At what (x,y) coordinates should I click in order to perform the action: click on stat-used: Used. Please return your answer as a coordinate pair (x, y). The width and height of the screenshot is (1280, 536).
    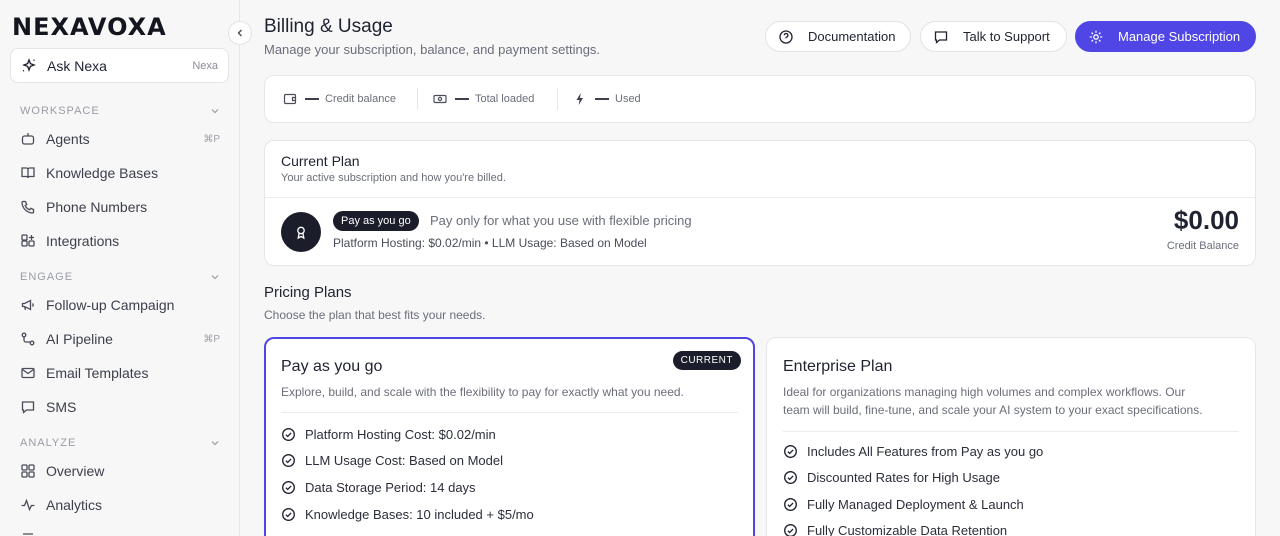
    Looking at the image, I should click on (607, 99).